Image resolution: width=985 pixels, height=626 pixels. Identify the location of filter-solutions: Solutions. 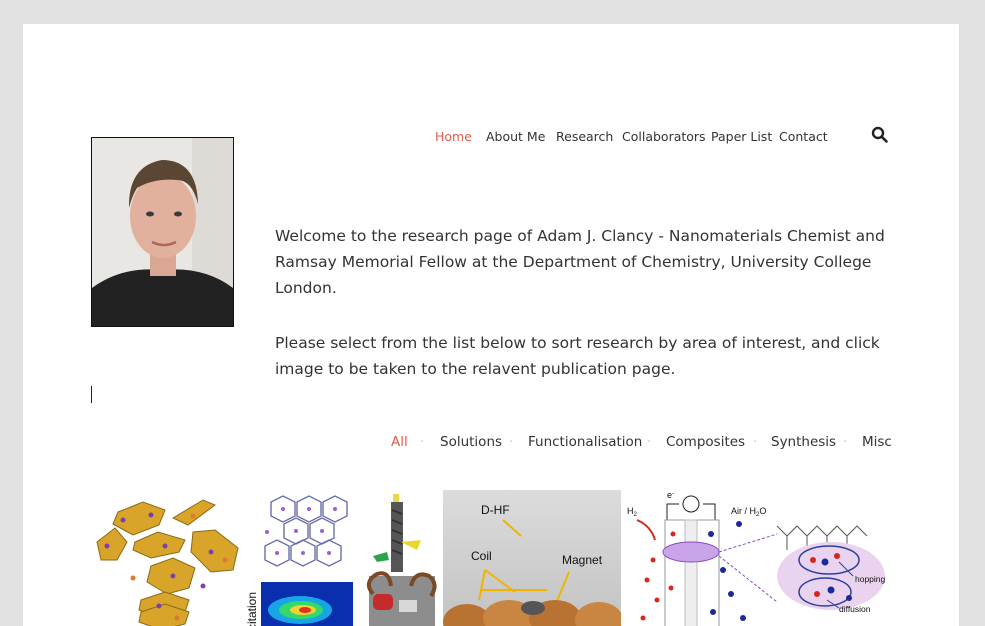
(471, 442).